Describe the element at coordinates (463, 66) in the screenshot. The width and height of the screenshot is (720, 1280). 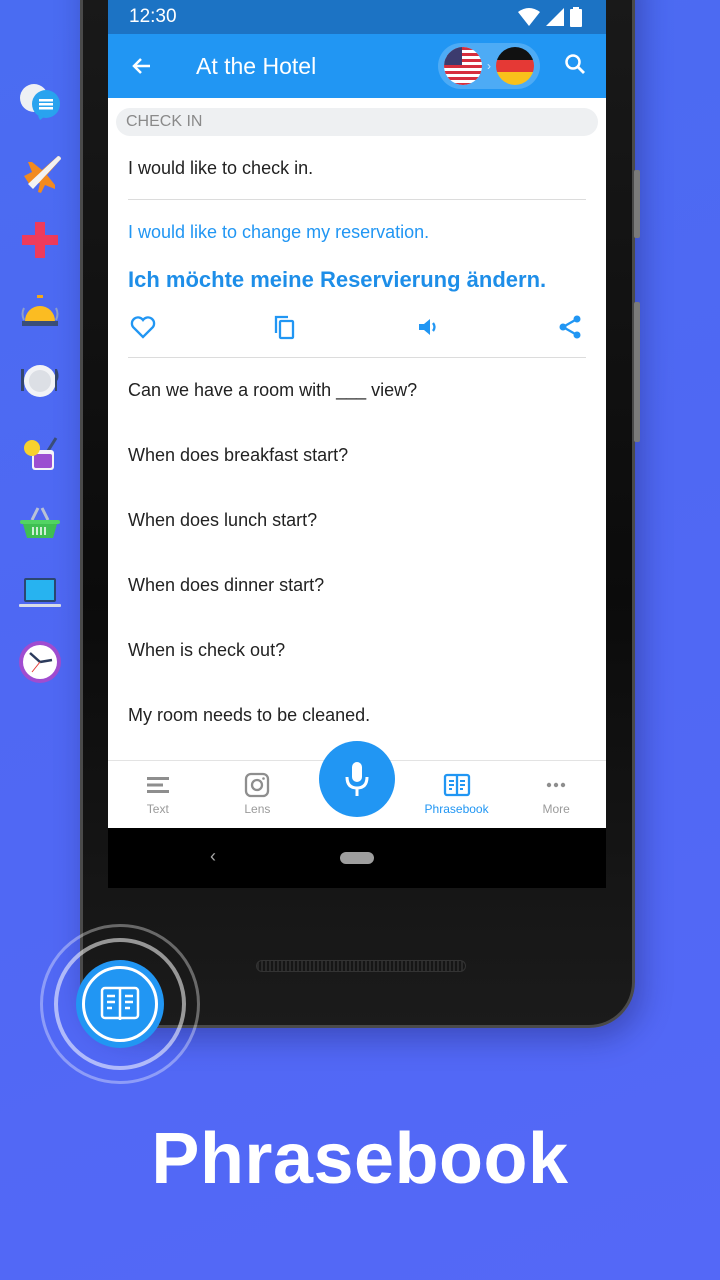
I see `us-flag-icon` at that location.